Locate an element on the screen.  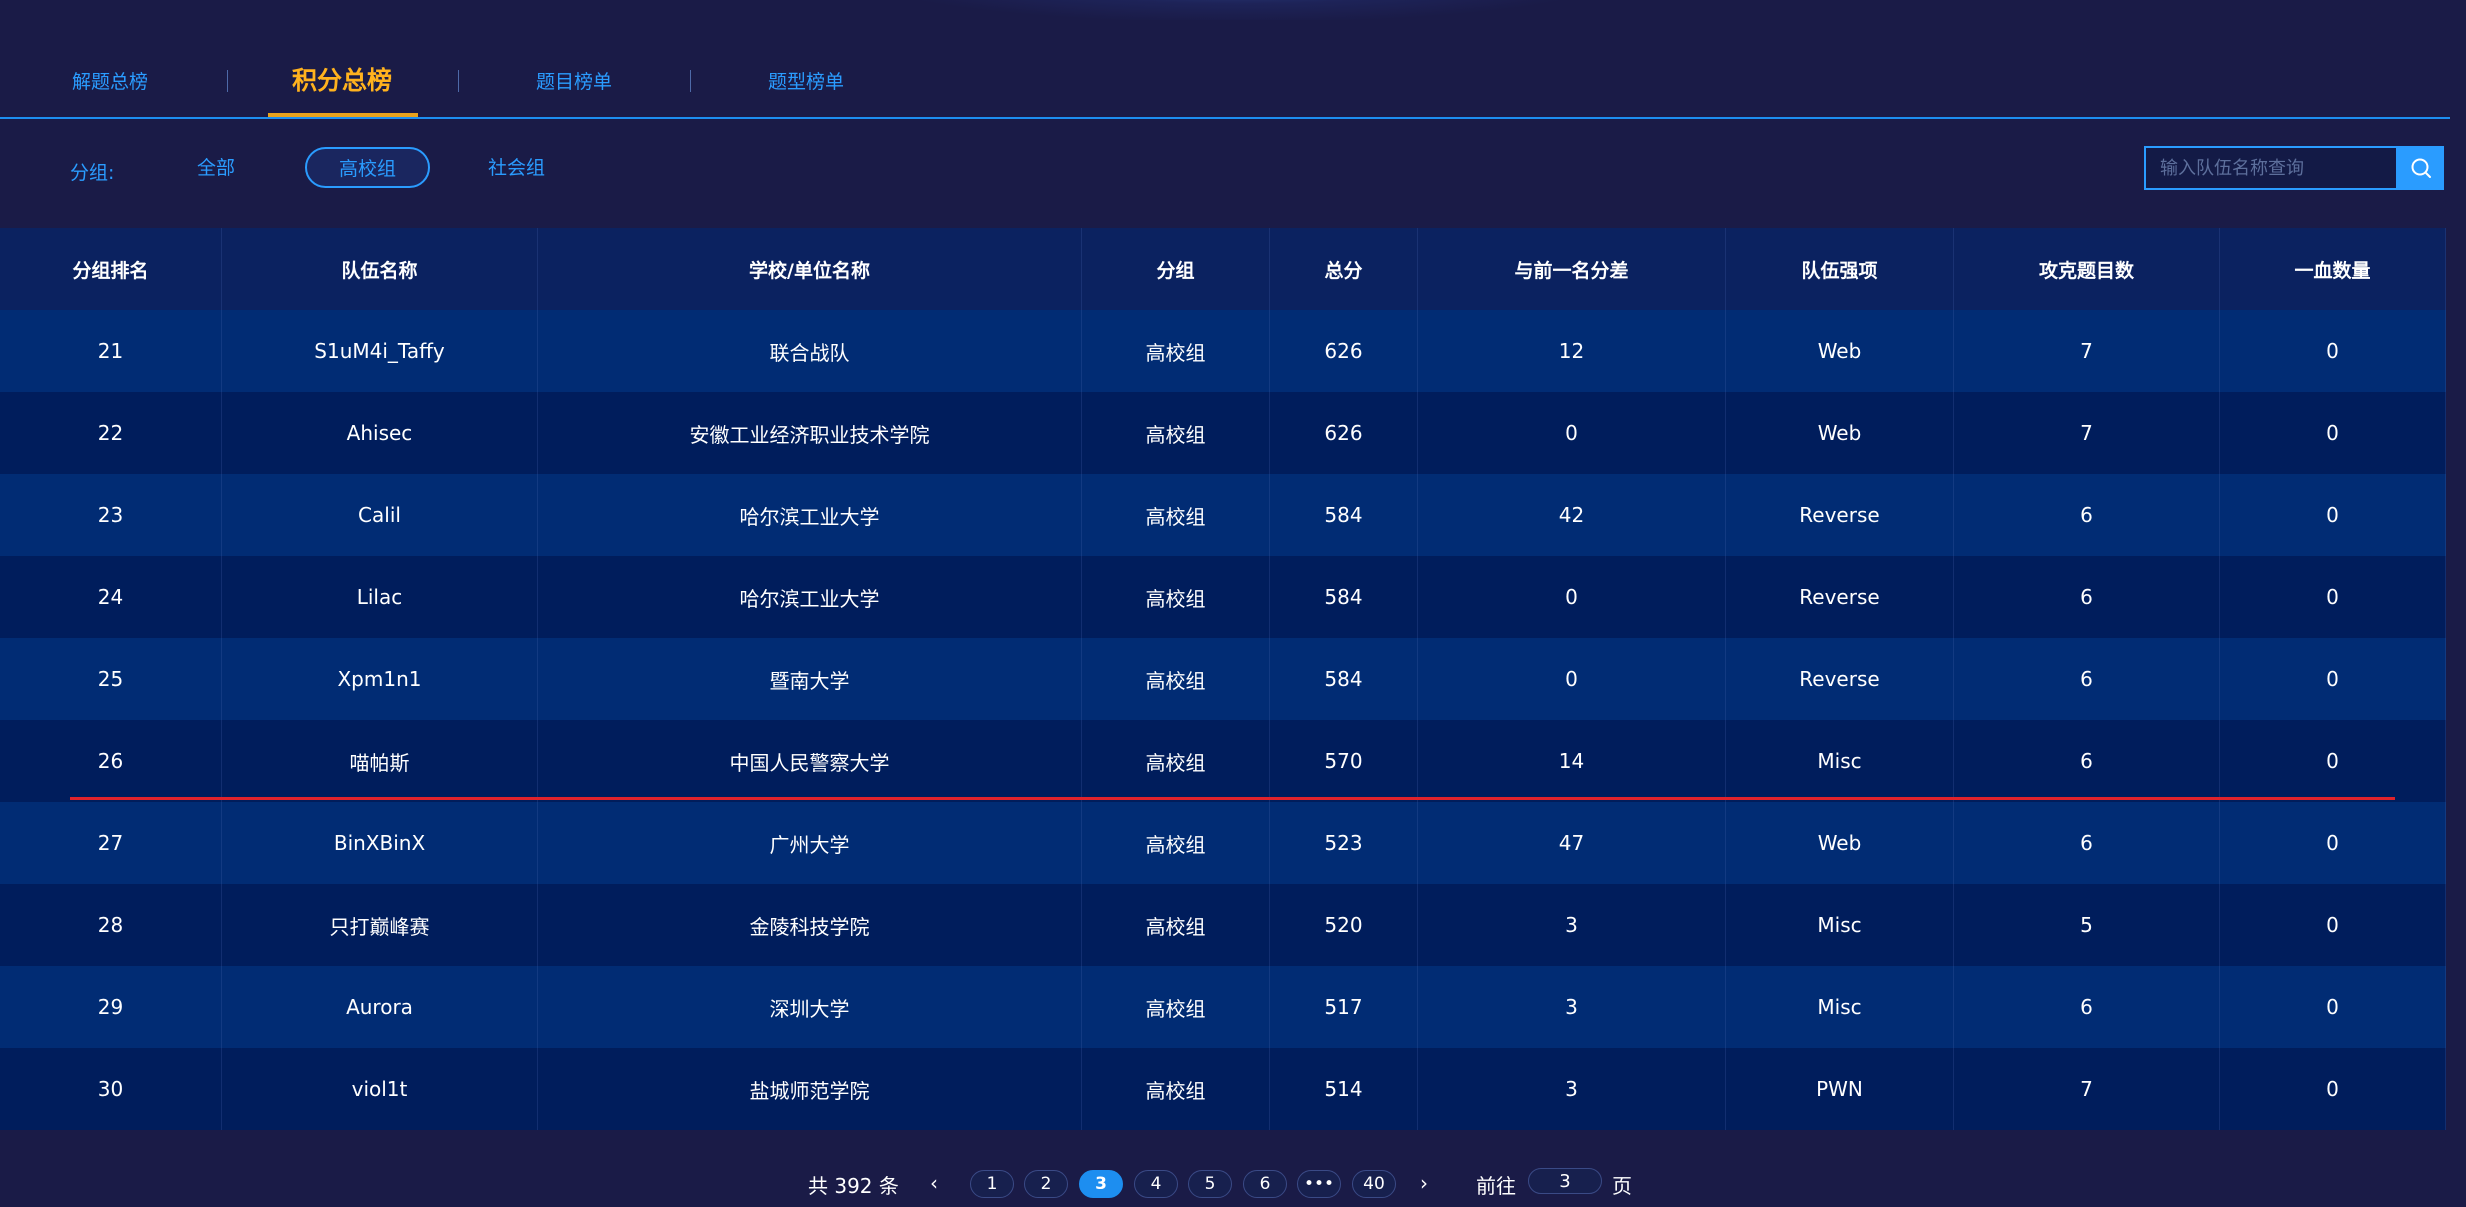
table-cell: 28 is located at coordinates (111, 925).